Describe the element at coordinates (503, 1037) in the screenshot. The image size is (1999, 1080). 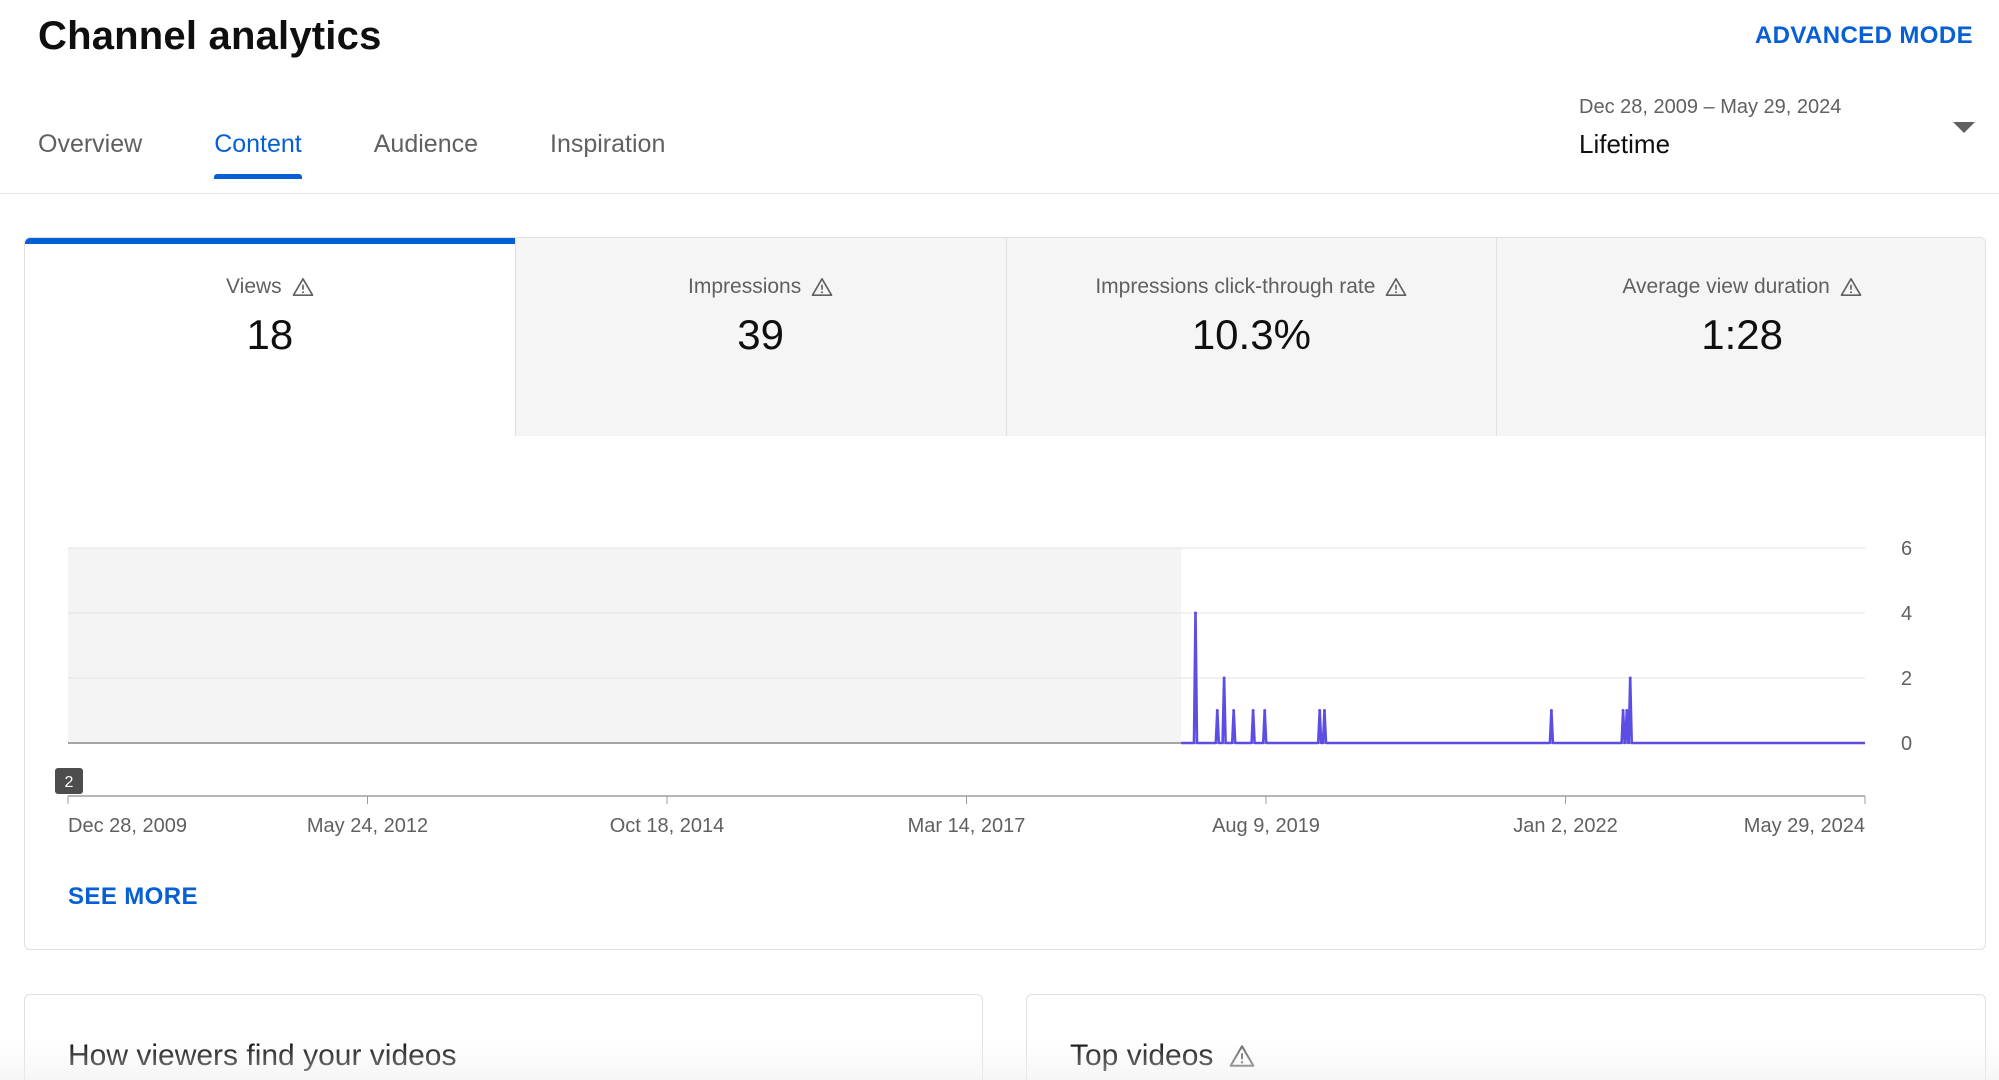
I see `traffic-sources-card: How viewers find your videos` at that location.